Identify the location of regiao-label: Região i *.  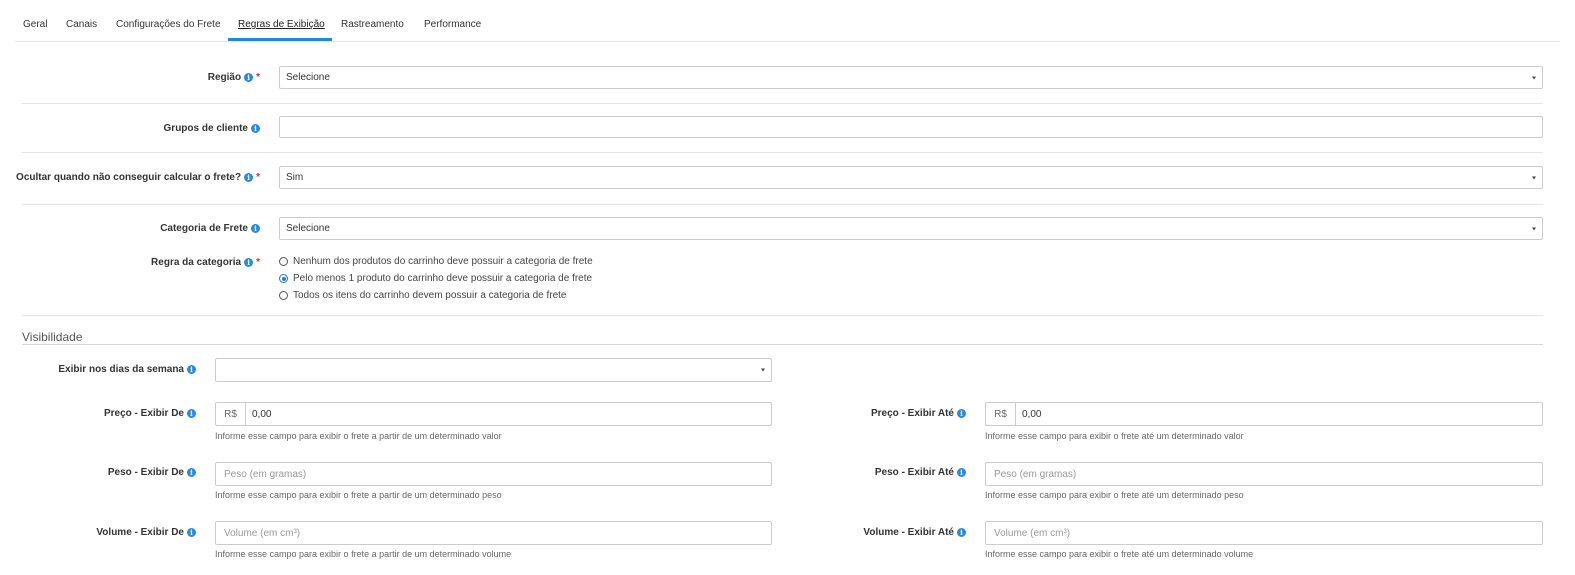
(130, 77).